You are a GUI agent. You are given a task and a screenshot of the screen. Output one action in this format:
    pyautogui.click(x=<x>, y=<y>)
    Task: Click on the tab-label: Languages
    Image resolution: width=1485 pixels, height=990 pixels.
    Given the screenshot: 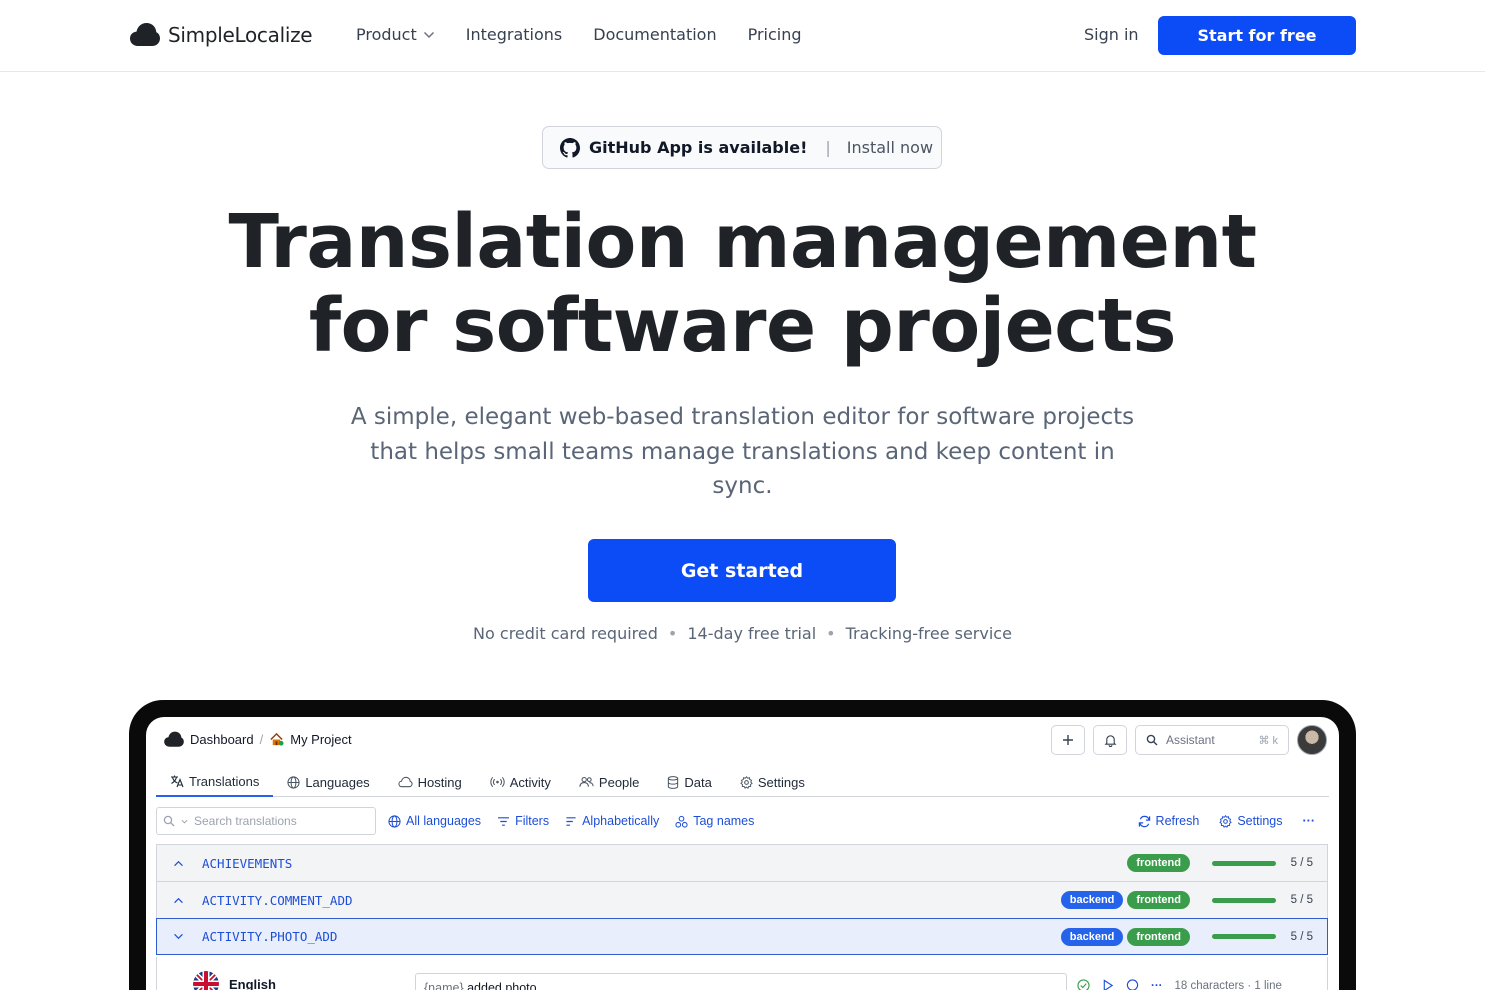 What is the action you would take?
    pyautogui.click(x=337, y=782)
    